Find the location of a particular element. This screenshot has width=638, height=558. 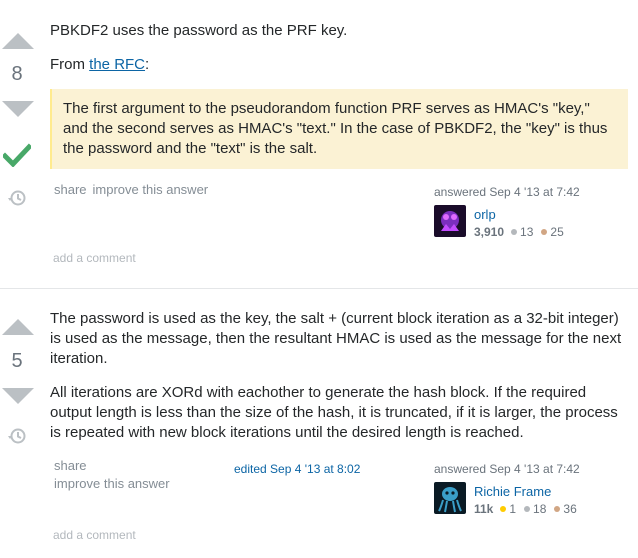

from-suffix: : is located at coordinates (147, 64).